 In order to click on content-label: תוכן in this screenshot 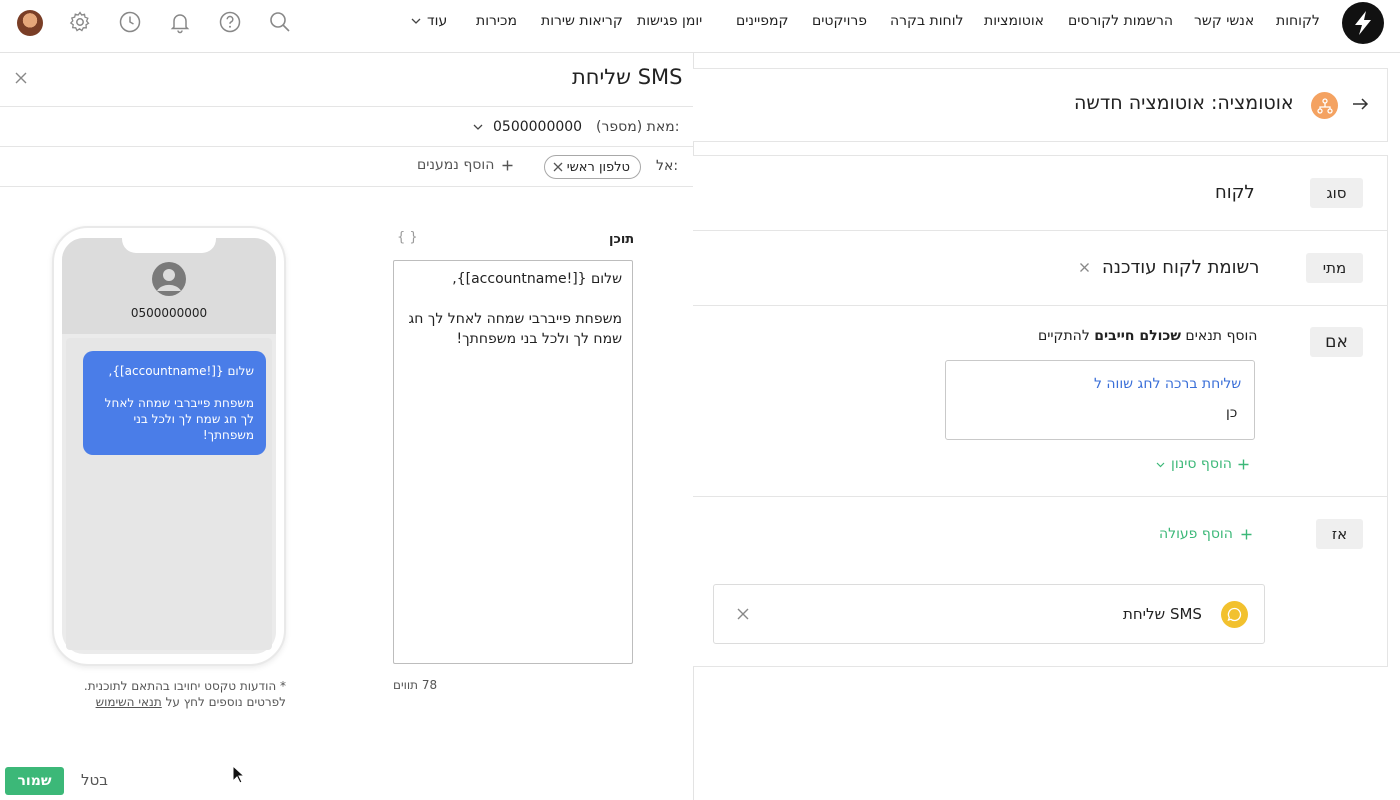, I will do `click(622, 239)`.